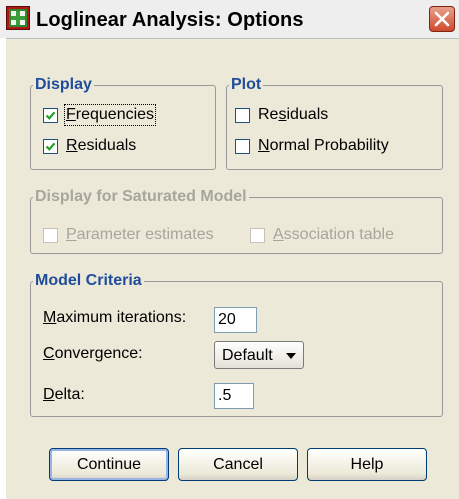 This screenshot has height=499, width=459. I want to click on title-bar: Loglinear Analysis: Options, so click(229, 19).